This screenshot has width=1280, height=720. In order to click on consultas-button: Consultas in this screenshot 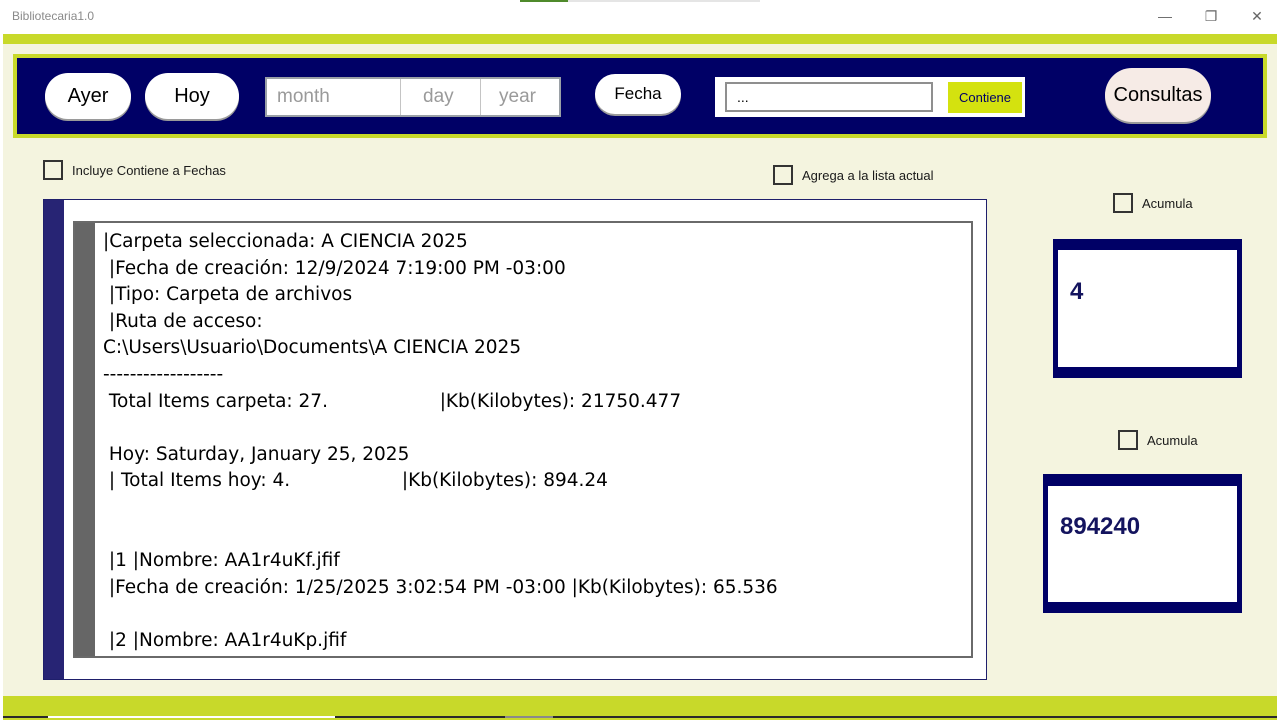, I will do `click(1158, 95)`.